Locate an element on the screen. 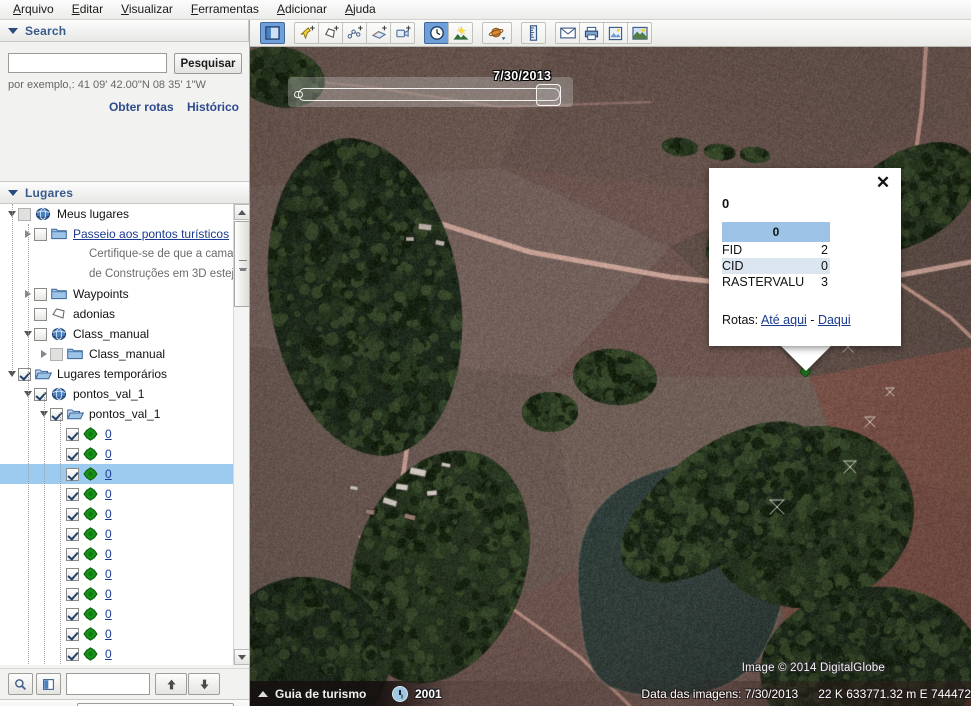 The width and height of the screenshot is (971, 706). sunlight-button is located at coordinates (460, 33).